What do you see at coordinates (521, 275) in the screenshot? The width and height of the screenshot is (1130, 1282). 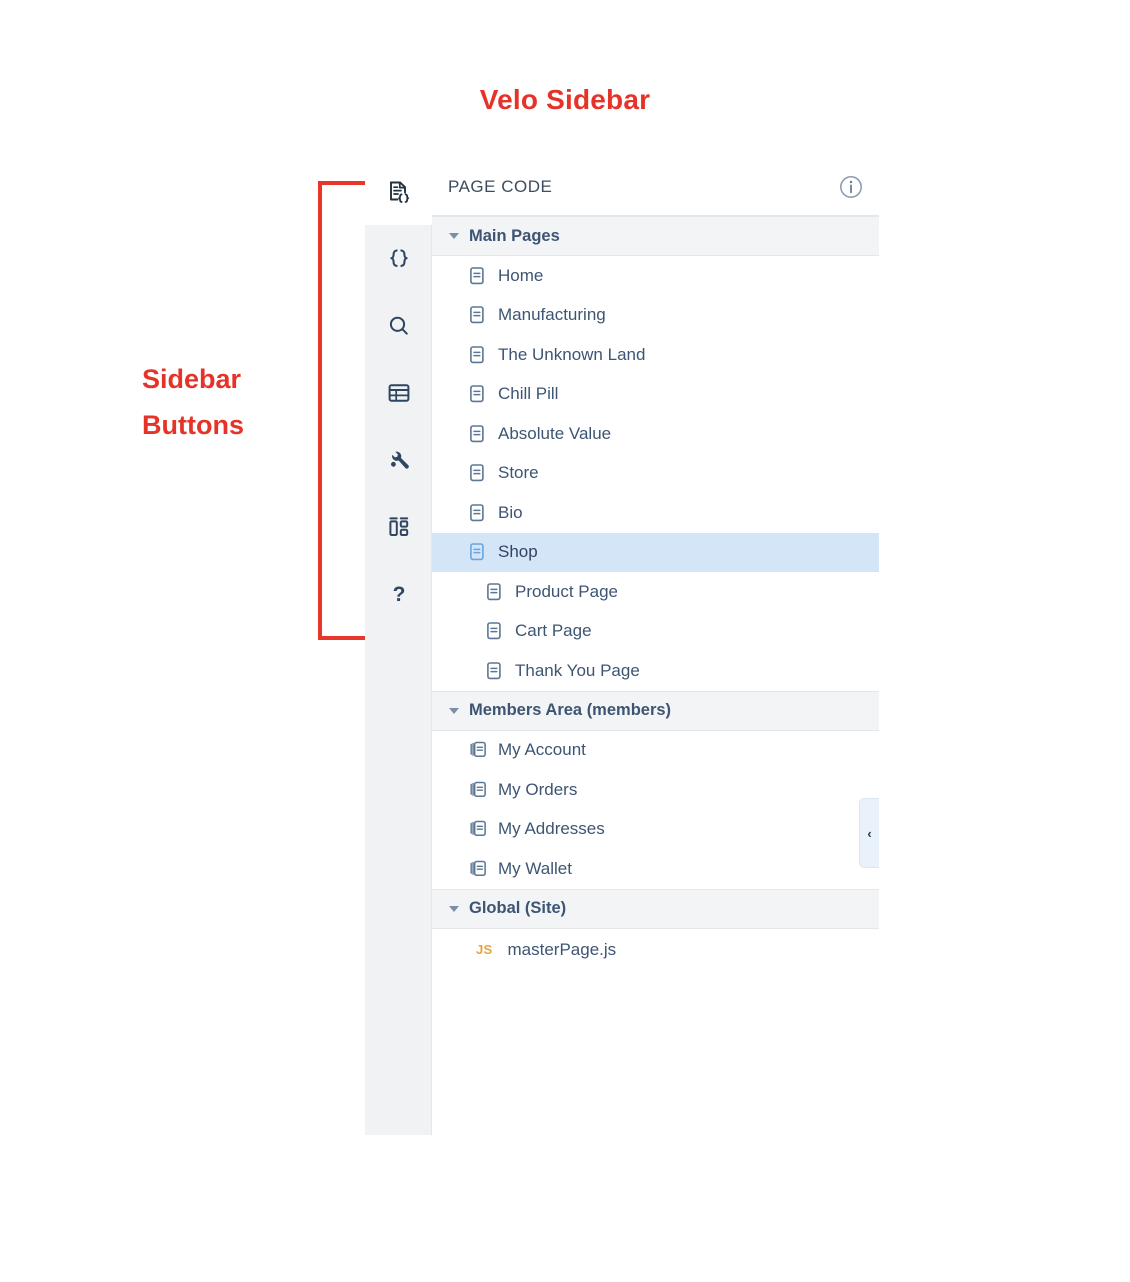 I see `tree-item-label: Home` at bounding box center [521, 275].